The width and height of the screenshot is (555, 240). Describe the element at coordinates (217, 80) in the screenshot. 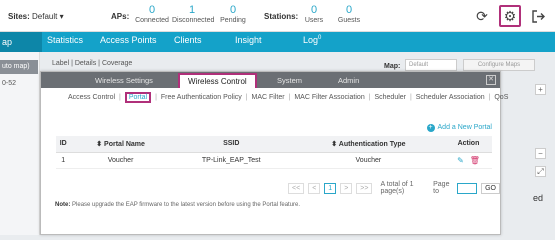

I see `tab-wireless-control: Wireless Control` at that location.